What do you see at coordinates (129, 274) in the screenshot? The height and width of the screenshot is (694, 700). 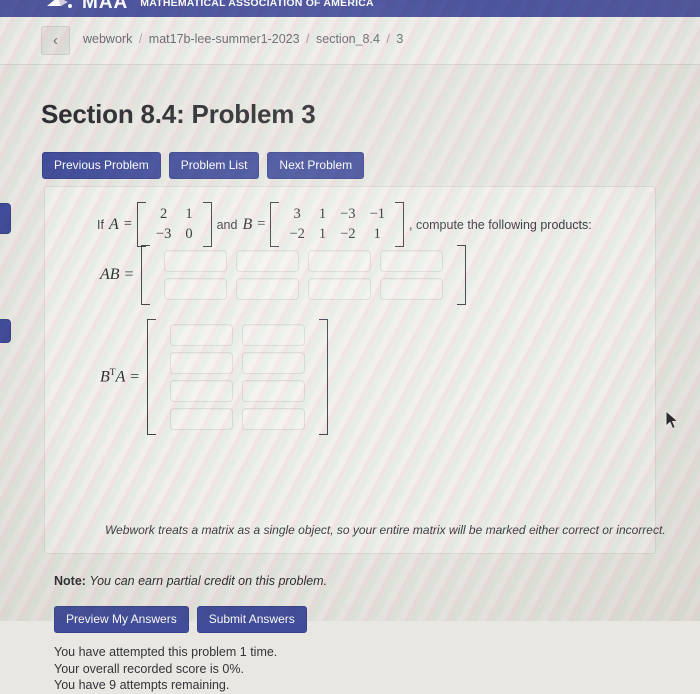 I see `answer-label-ab-equals: =` at bounding box center [129, 274].